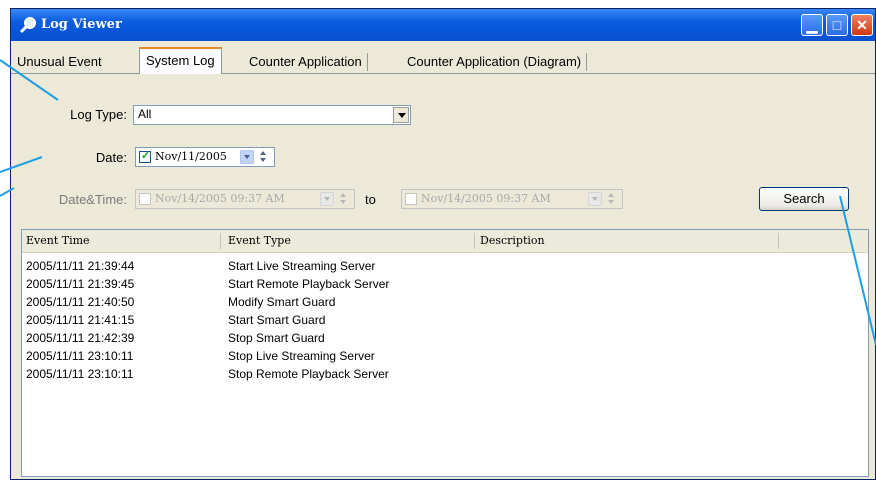  I want to click on tab-counter-application-diagram: Counter Application (Diagram), so click(494, 62).